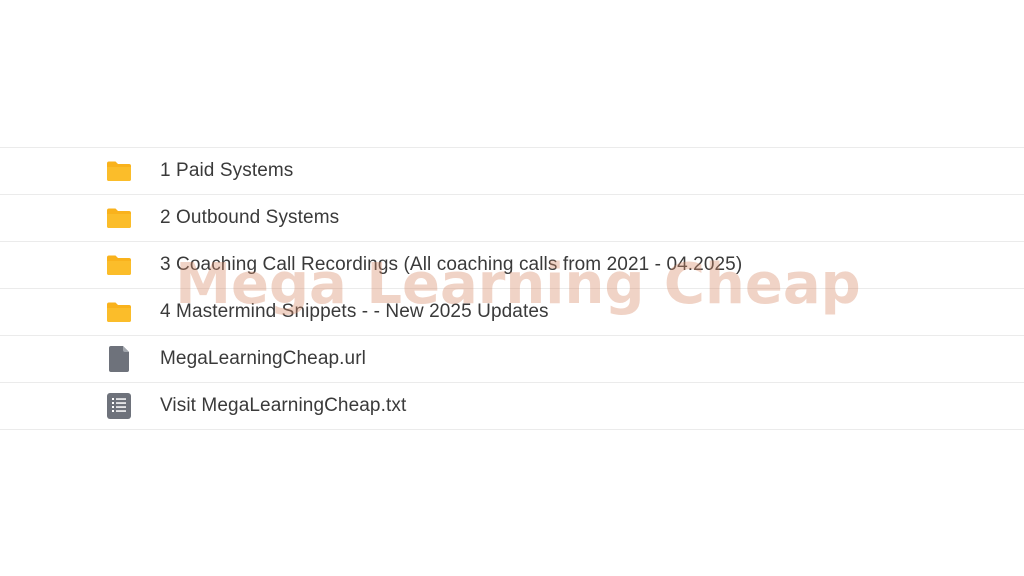 The height and width of the screenshot is (576, 1024). Describe the element at coordinates (250, 217) in the screenshot. I see `file-name: 2 Outbound Systems` at that location.